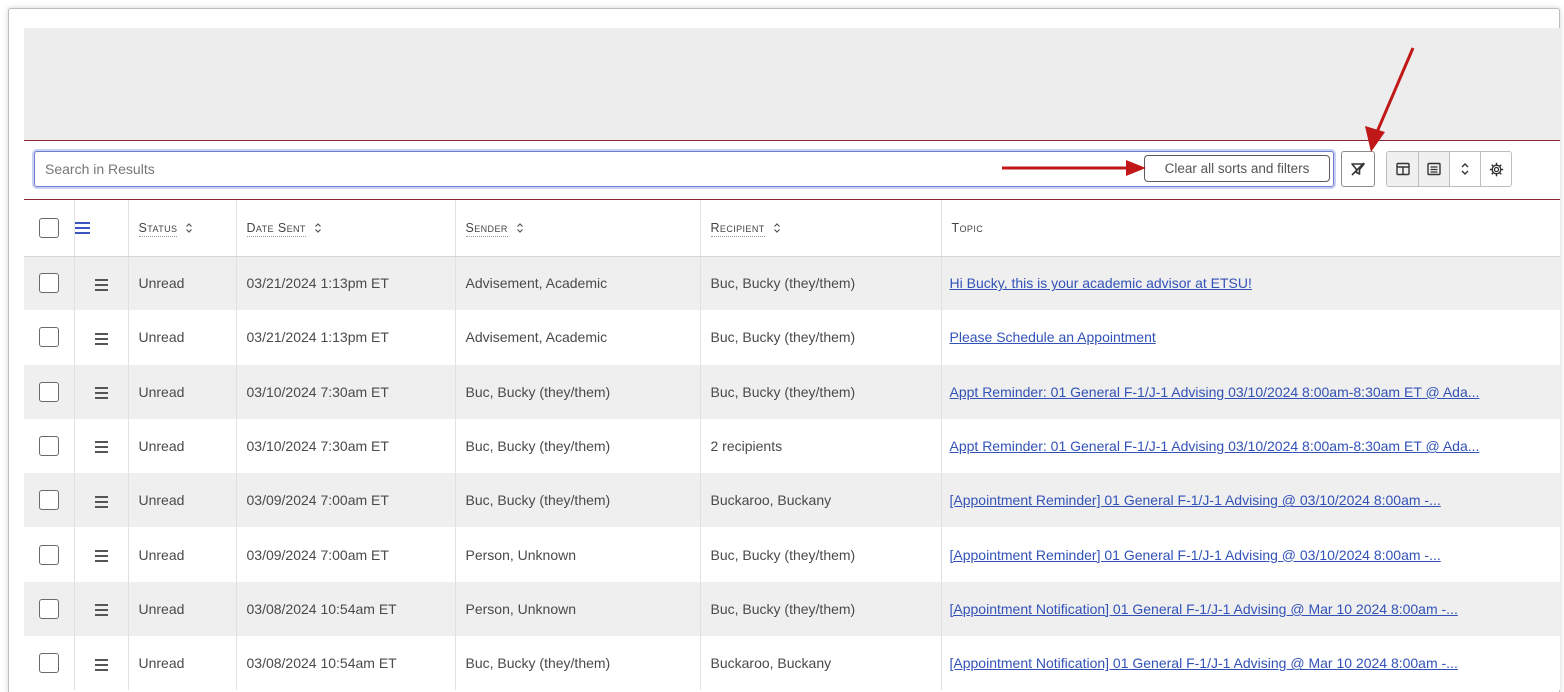 The height and width of the screenshot is (692, 1564). I want to click on column-layout-button, so click(1402, 169).